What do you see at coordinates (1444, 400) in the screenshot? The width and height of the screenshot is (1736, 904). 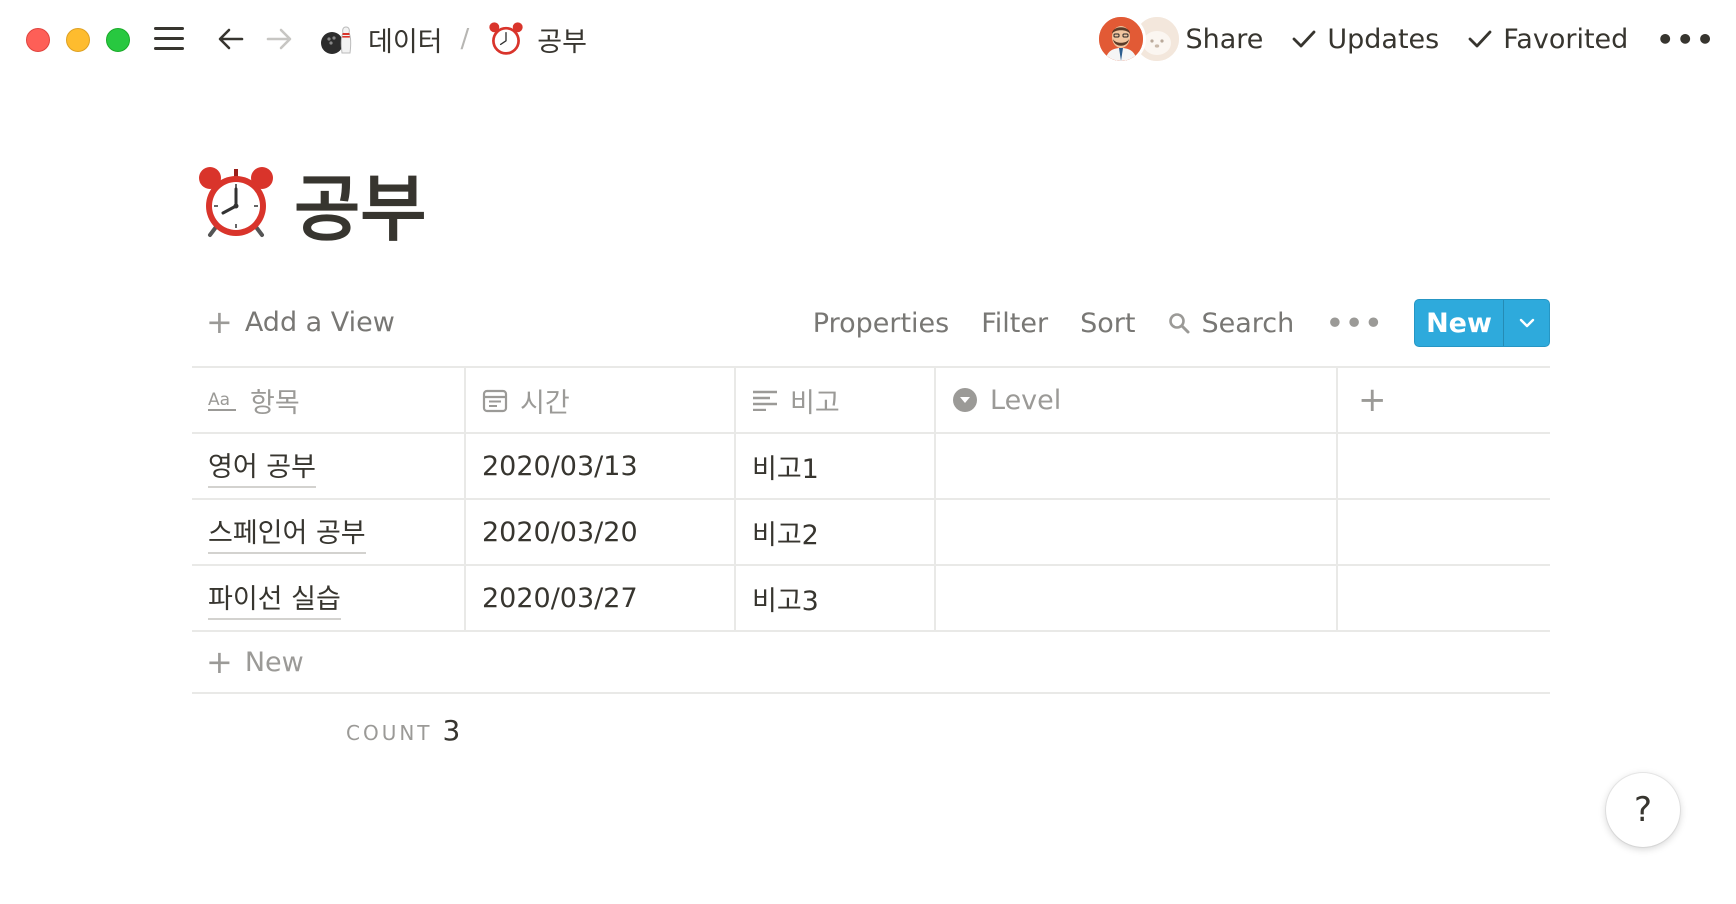 I see `add-column-button: +` at bounding box center [1444, 400].